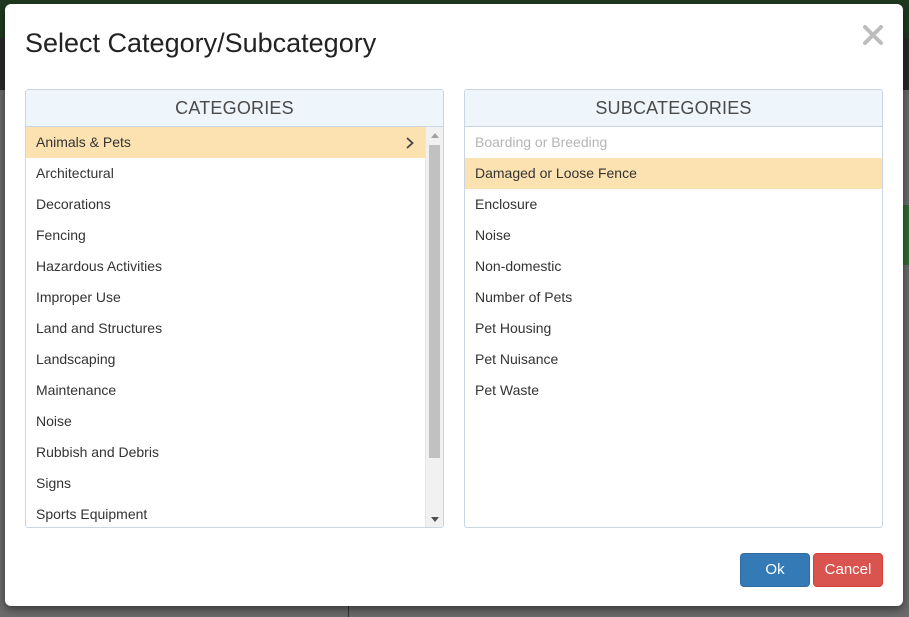 This screenshot has width=909, height=617. What do you see at coordinates (524, 297) in the screenshot?
I see `subcategory-item-label: Number of Pets` at bounding box center [524, 297].